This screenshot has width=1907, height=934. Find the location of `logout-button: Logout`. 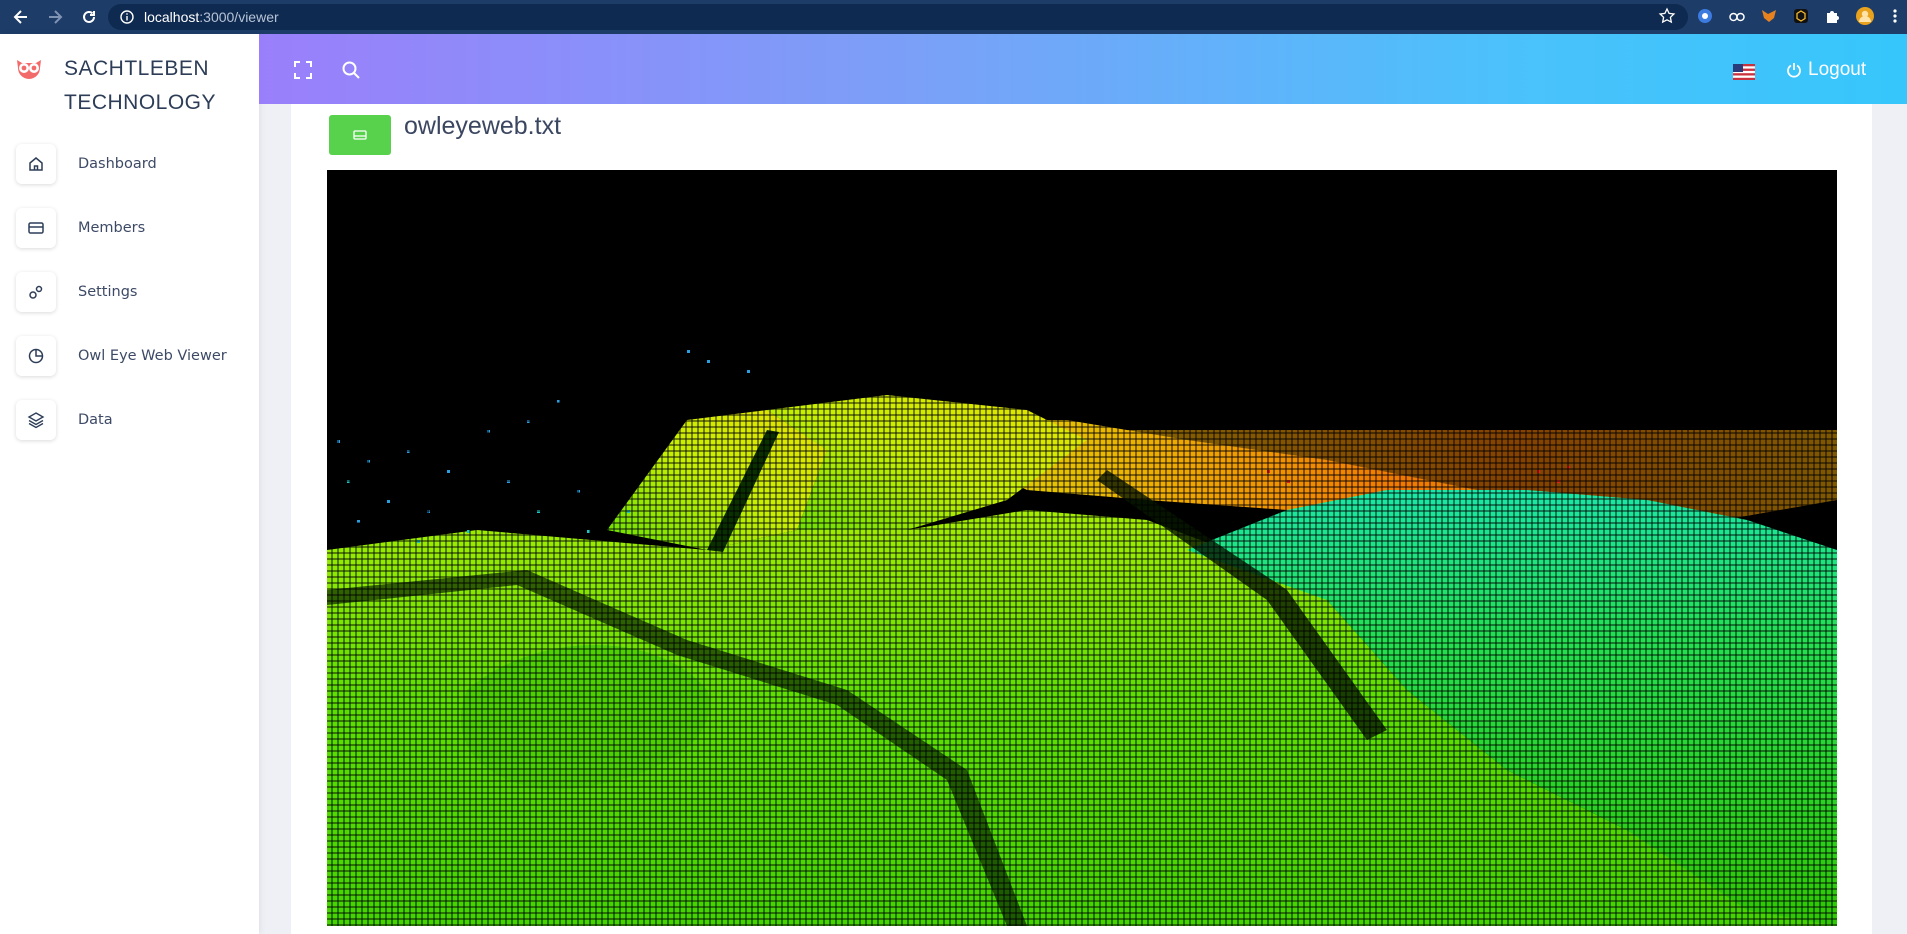

logout-button: Logout is located at coordinates (1826, 70).